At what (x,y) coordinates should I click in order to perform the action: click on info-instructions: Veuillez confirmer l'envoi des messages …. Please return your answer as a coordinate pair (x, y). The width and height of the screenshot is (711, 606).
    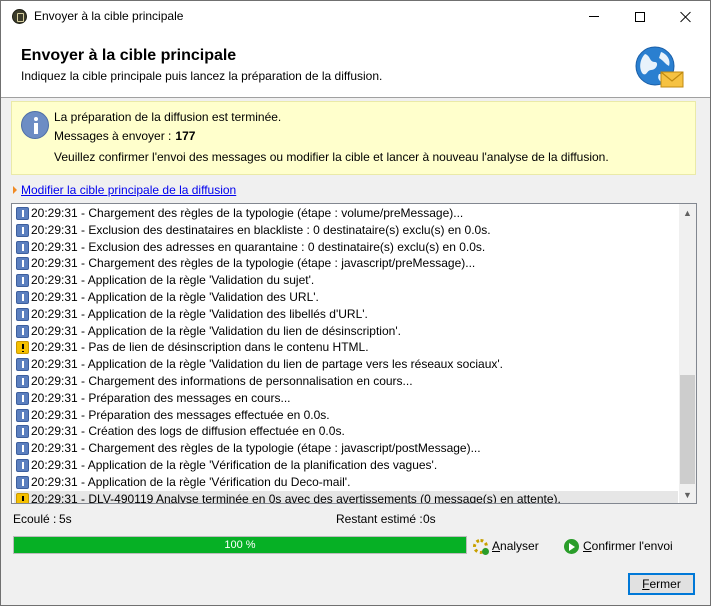
    Looking at the image, I should click on (331, 157).